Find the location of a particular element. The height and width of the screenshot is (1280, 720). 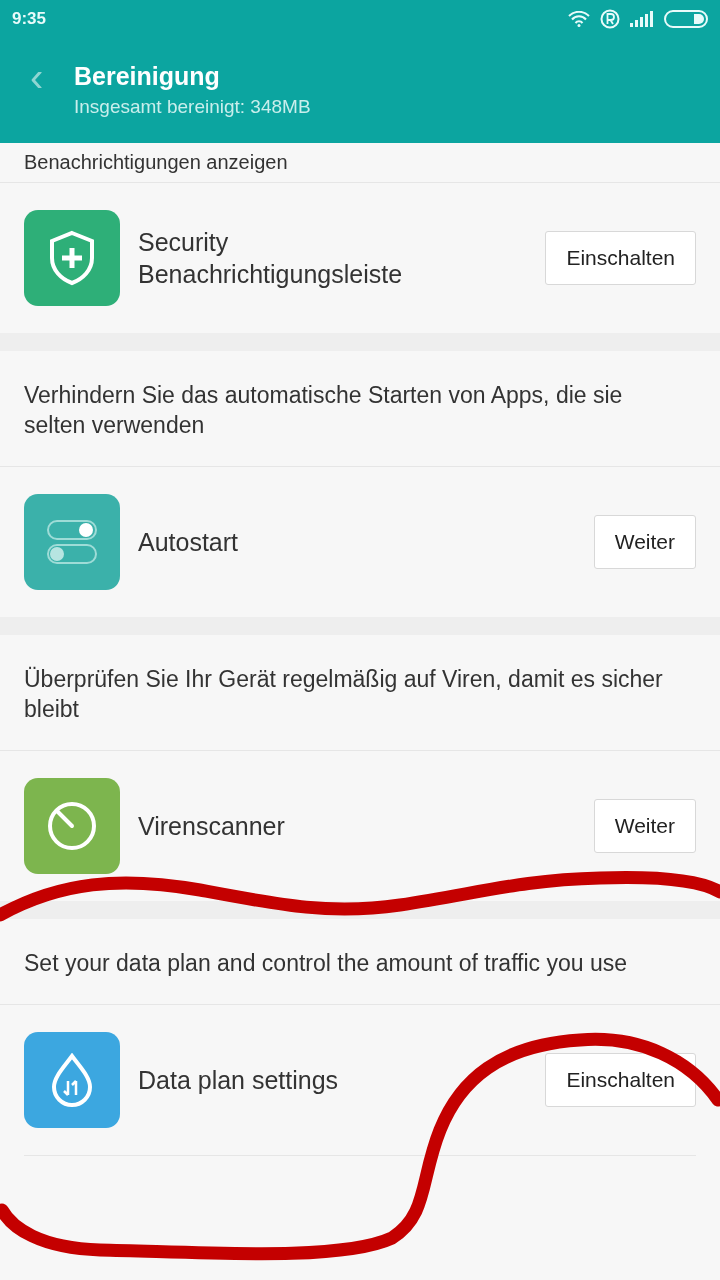

item-title: Security Benachrichtigungsleiste is located at coordinates (271, 258).